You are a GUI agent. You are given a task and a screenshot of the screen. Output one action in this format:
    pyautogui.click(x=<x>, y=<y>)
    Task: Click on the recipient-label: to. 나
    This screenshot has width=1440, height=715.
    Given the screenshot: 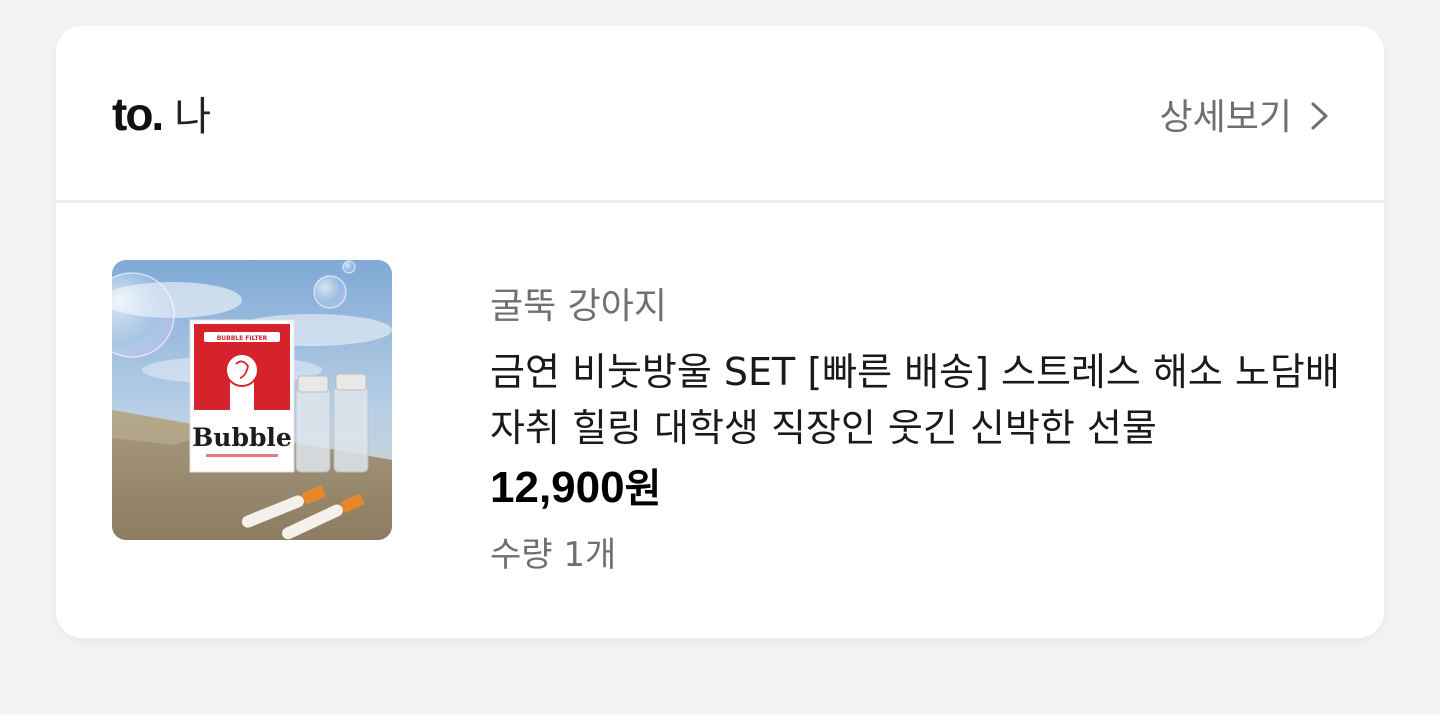 What is the action you would take?
    pyautogui.click(x=161, y=112)
    